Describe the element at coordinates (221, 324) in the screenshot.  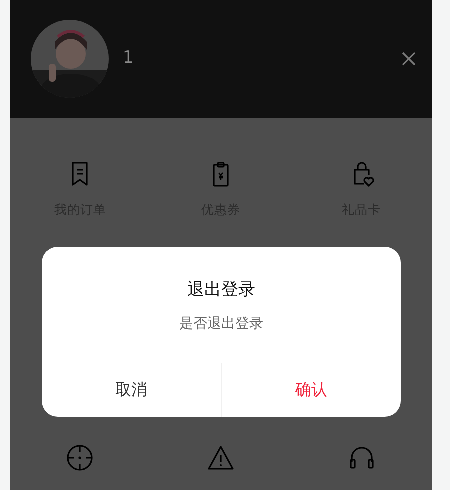
I see `dialog-message: 是否退出登录` at that location.